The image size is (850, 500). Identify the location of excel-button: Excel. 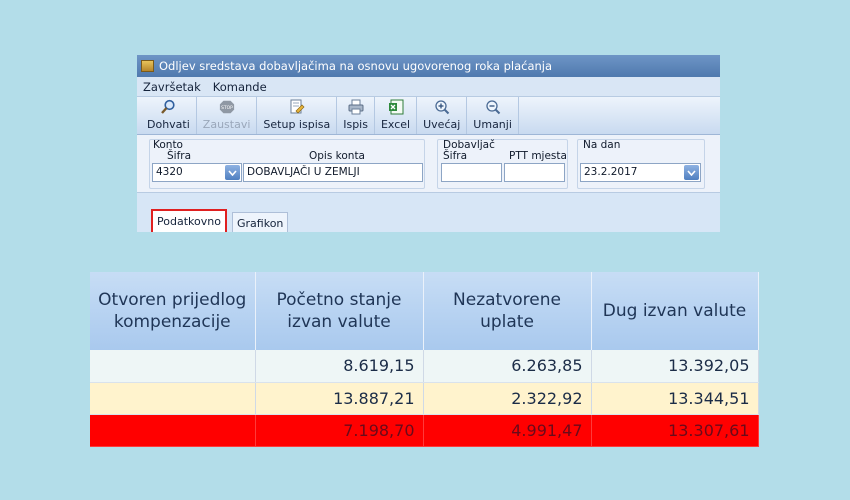
(396, 115).